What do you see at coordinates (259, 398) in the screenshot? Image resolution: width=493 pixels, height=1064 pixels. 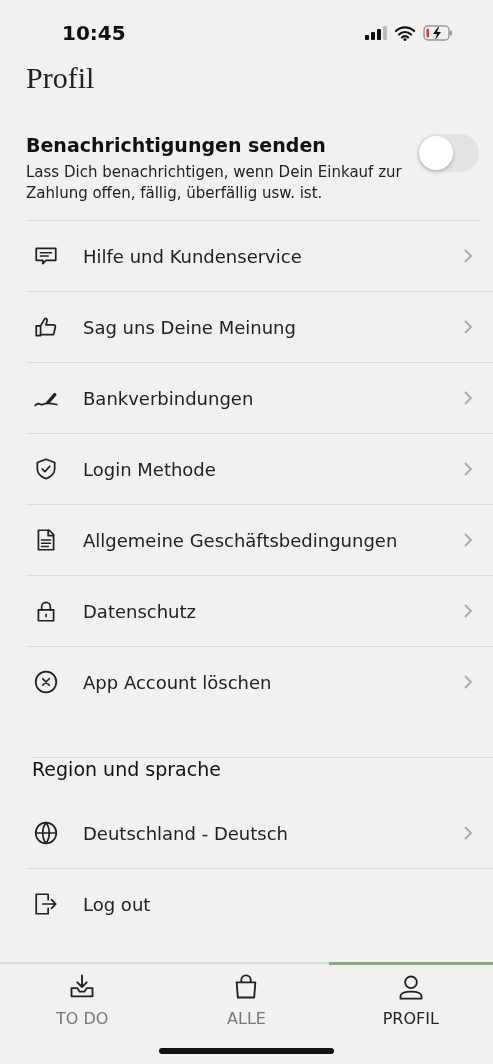 I see `menu-item: Bankverbindungen` at bounding box center [259, 398].